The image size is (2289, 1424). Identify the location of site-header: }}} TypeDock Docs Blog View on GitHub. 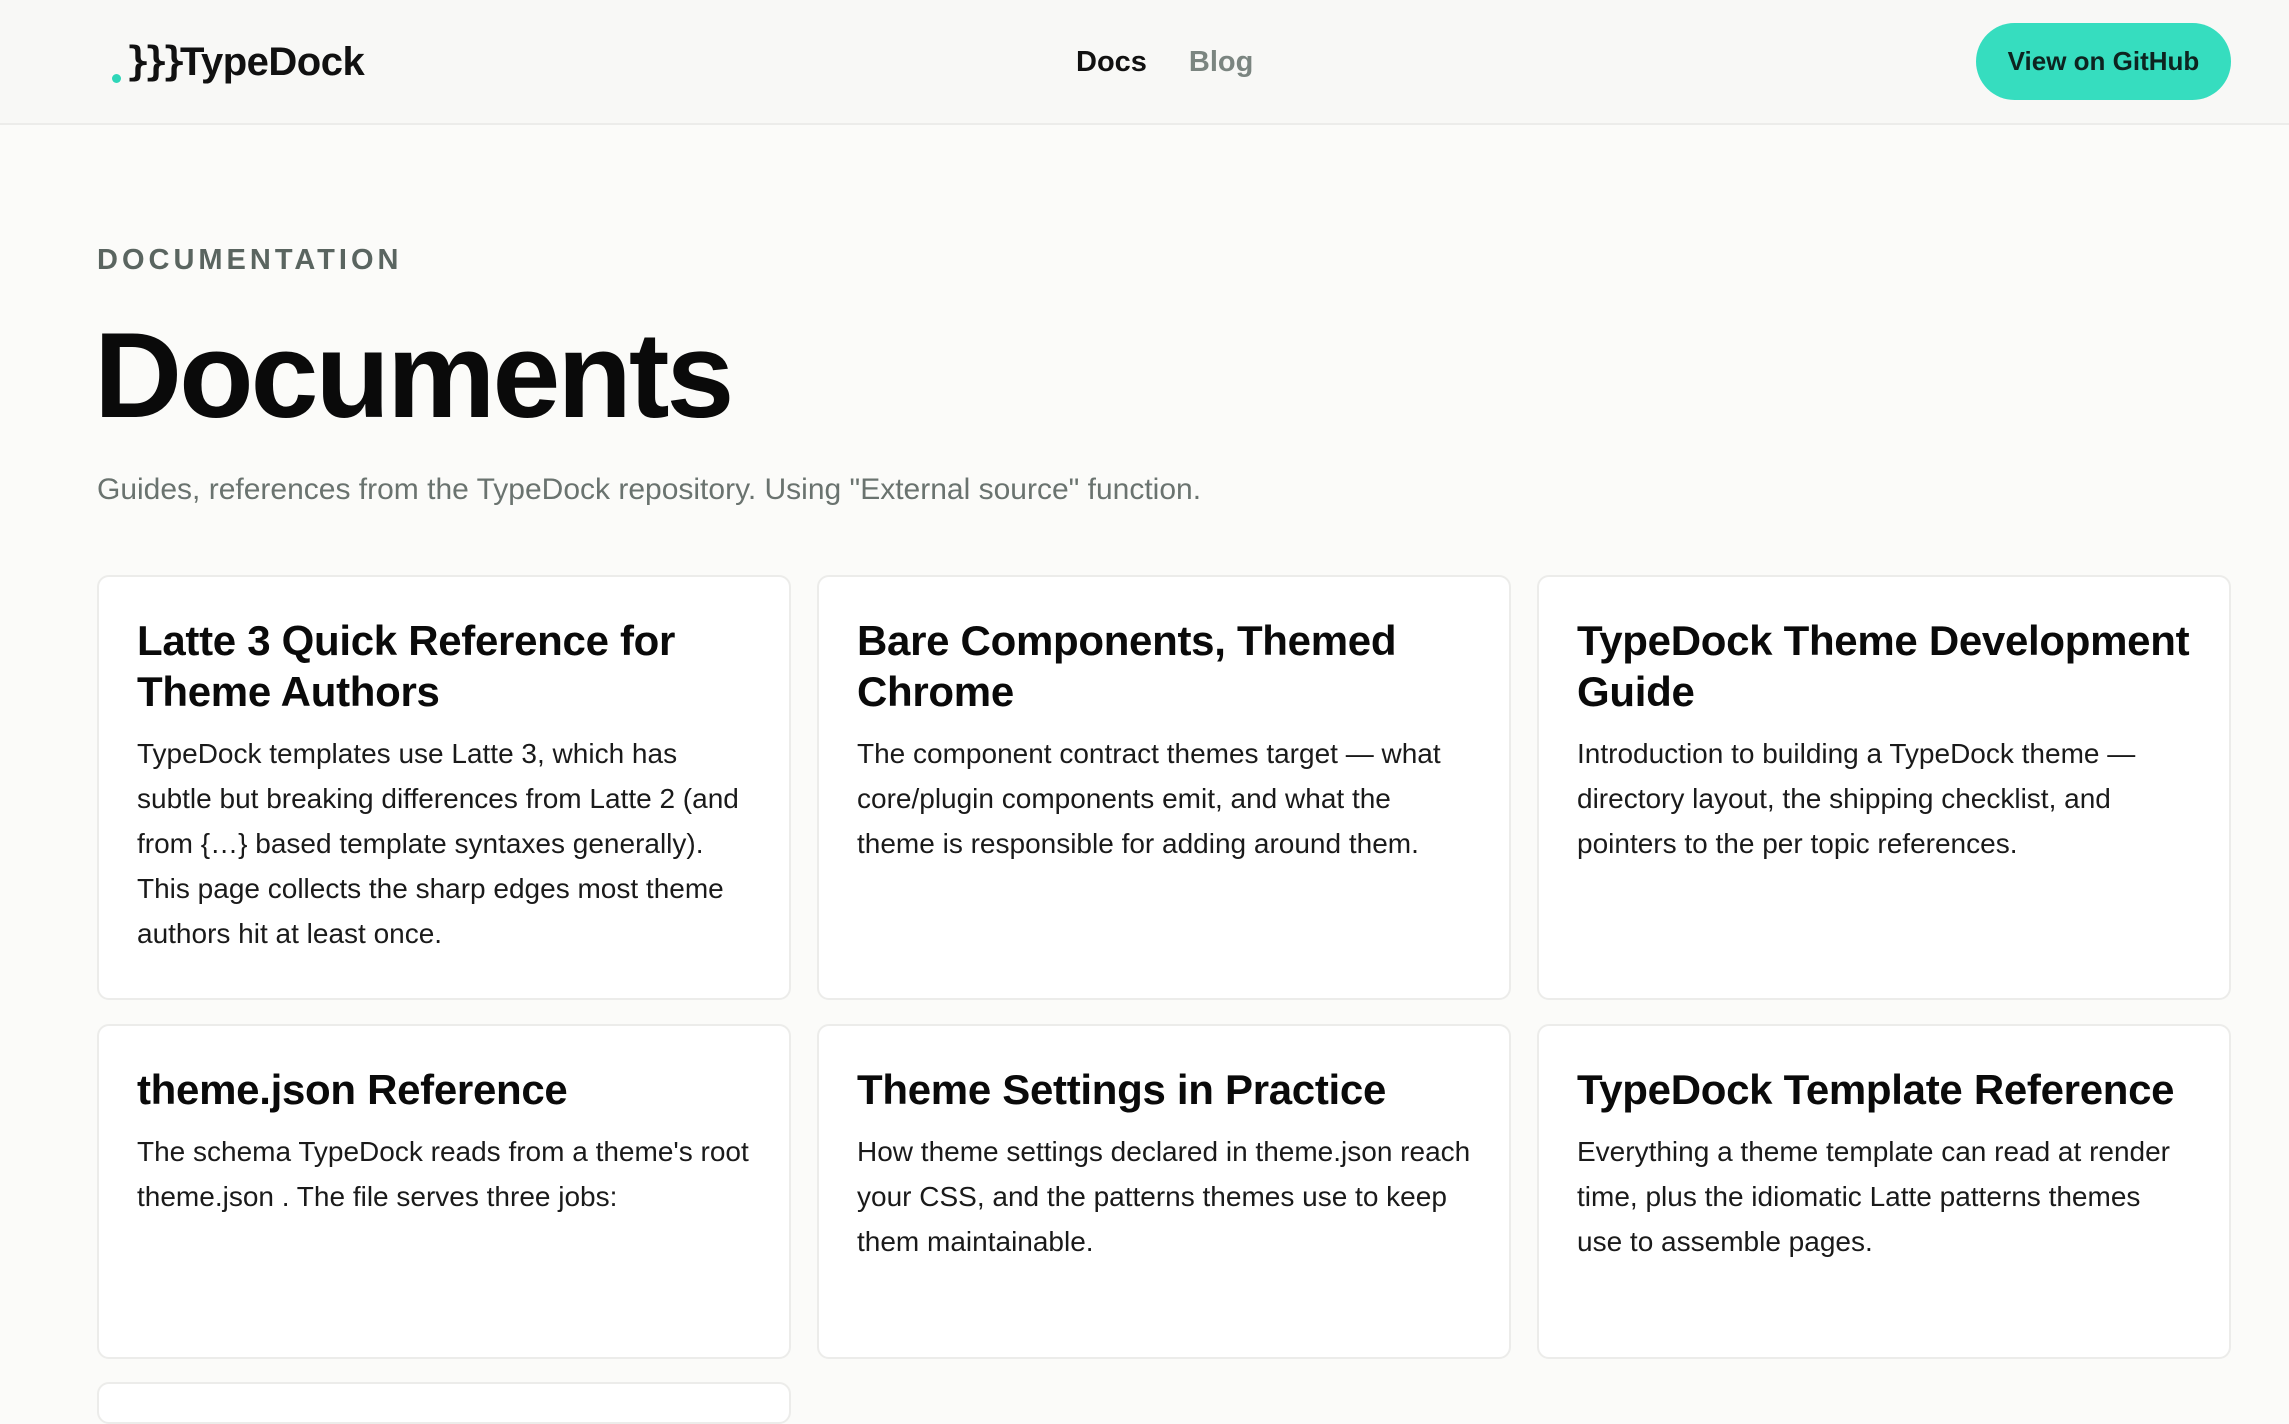
(1144, 62).